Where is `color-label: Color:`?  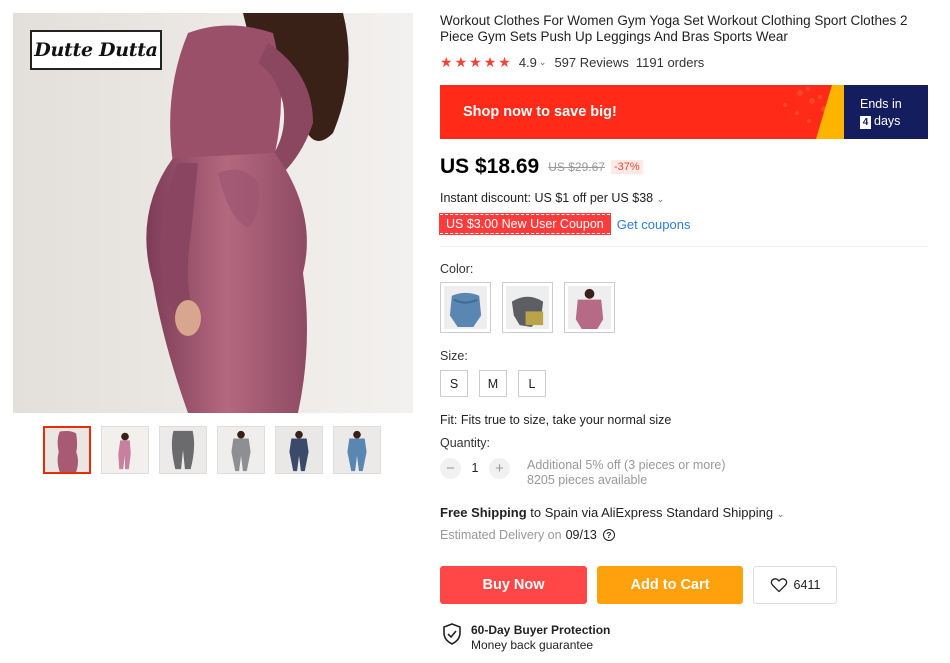
color-label: Color: is located at coordinates (457, 269).